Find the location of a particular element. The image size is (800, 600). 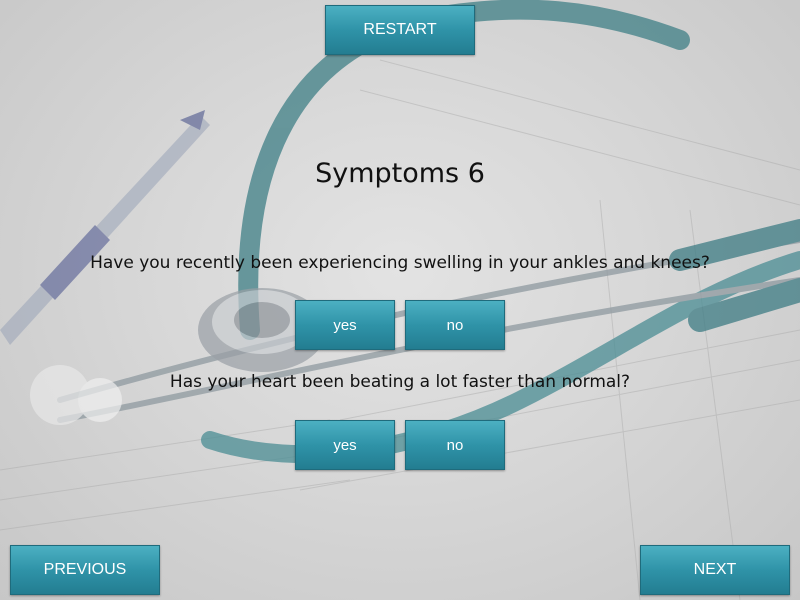

restart-button-label: RESTART is located at coordinates (400, 29).